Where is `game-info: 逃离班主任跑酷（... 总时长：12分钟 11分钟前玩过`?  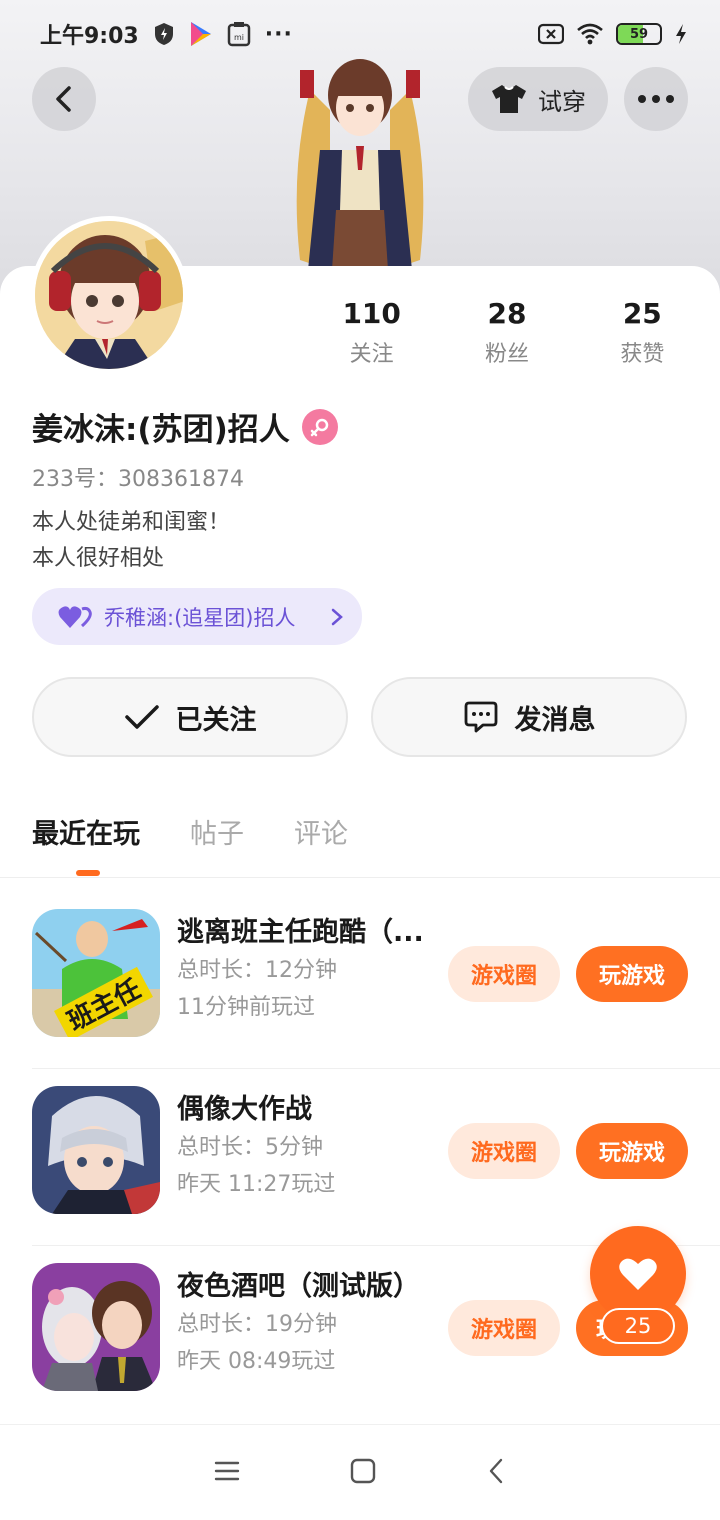
game-info: 逃离班主任跑酷（... 总时长：12分钟 11分钟前玩过 is located at coordinates (307, 970).